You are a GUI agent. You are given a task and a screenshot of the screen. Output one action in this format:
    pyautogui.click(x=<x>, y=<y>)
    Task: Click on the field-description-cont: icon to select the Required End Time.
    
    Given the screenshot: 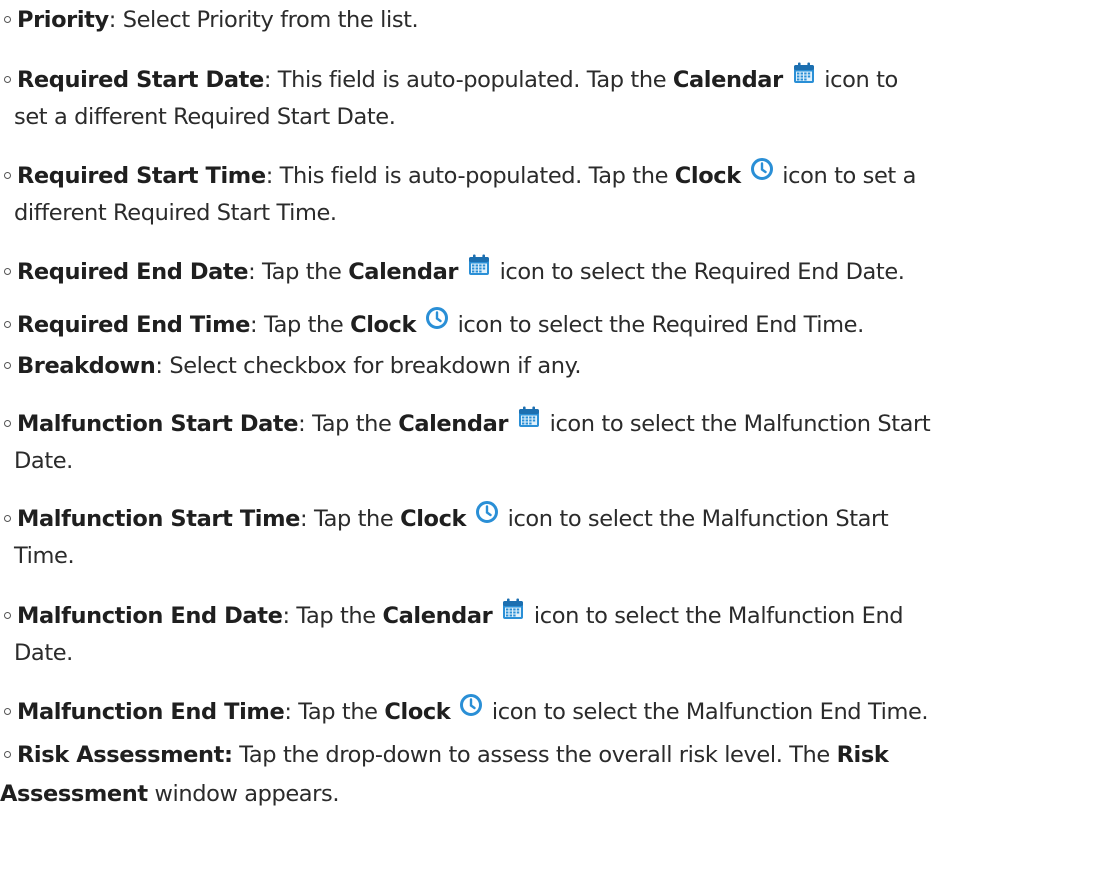 What is the action you would take?
    pyautogui.click(x=657, y=325)
    